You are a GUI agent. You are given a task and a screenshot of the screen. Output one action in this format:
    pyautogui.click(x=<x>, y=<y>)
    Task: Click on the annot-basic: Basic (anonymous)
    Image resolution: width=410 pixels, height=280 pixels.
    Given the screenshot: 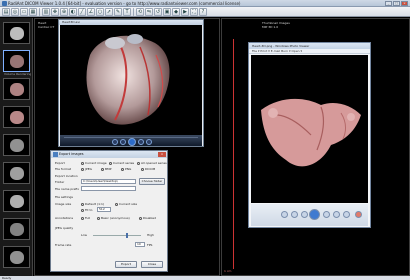 What is the action you would take?
    pyautogui.click(x=113, y=218)
    